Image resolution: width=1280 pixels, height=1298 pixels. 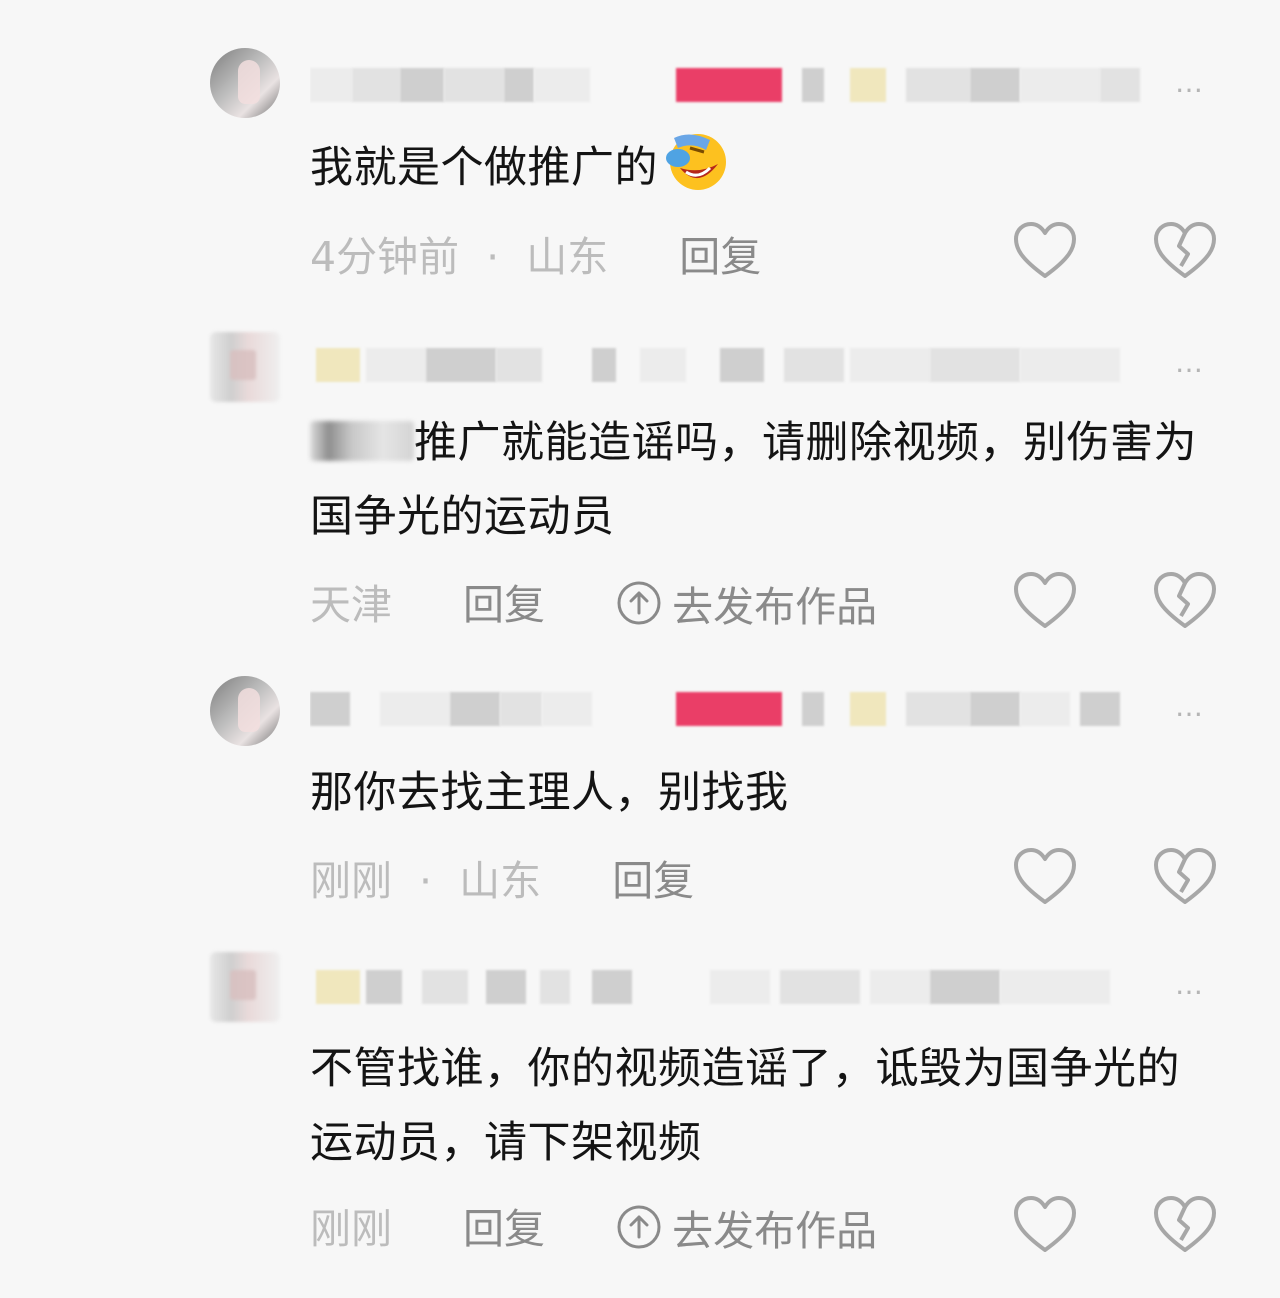 I want to click on comment-text: 不管找谁，你的视频造谣了，诋毁为国争光的运动员，请下架视频, so click(x=755, y=1106).